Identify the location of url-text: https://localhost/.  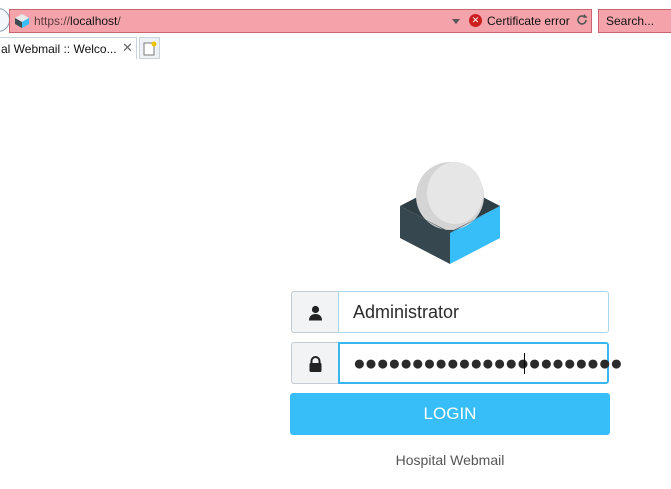
(77, 21).